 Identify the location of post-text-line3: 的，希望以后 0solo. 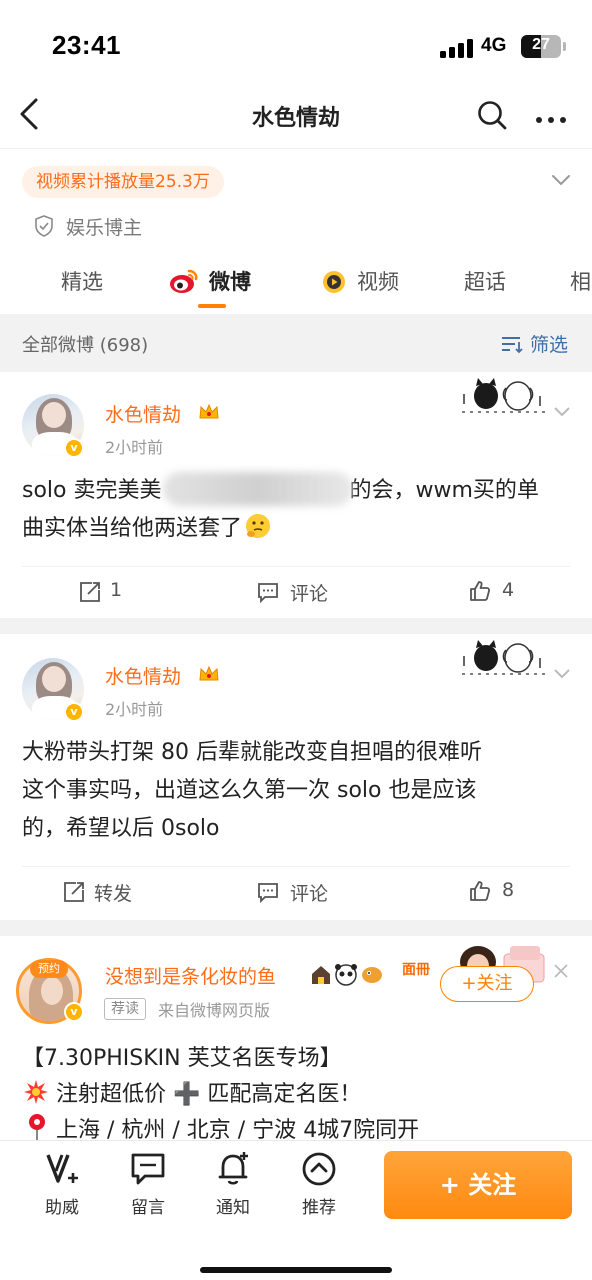
(121, 828).